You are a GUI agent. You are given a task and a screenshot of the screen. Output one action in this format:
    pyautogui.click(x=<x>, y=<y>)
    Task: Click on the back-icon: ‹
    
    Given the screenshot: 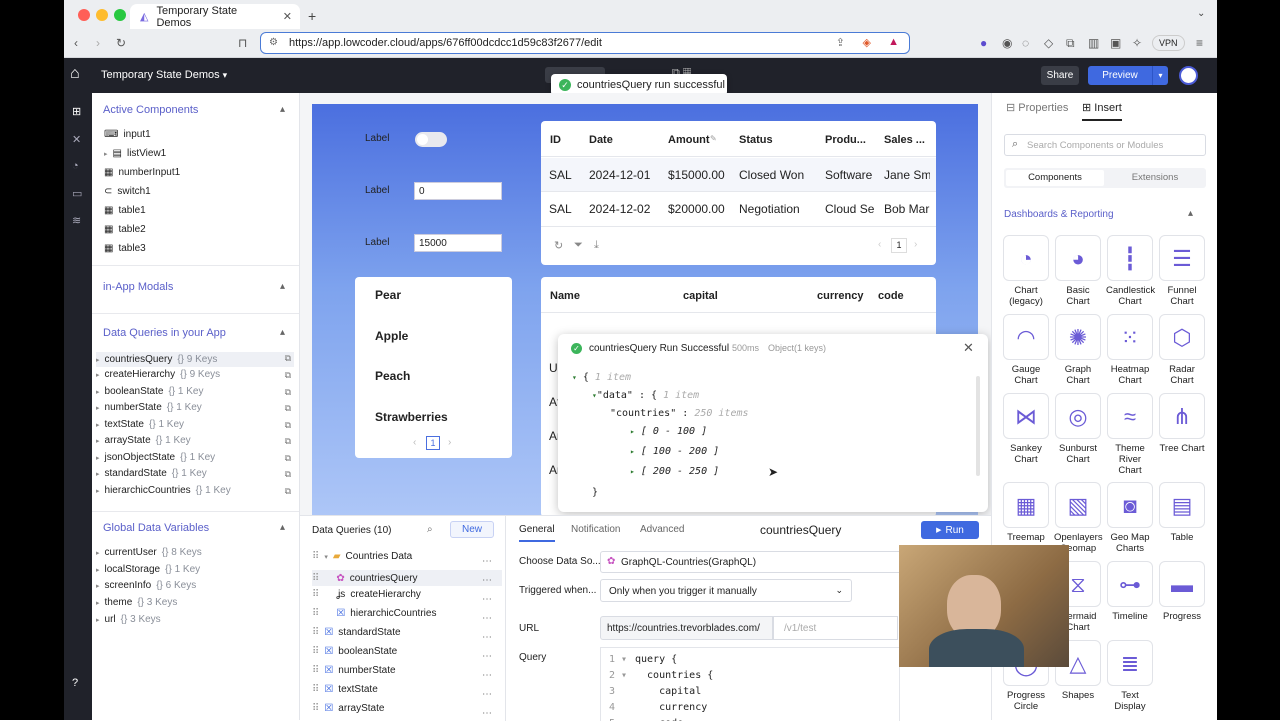 What is the action you would take?
    pyautogui.click(x=76, y=43)
    